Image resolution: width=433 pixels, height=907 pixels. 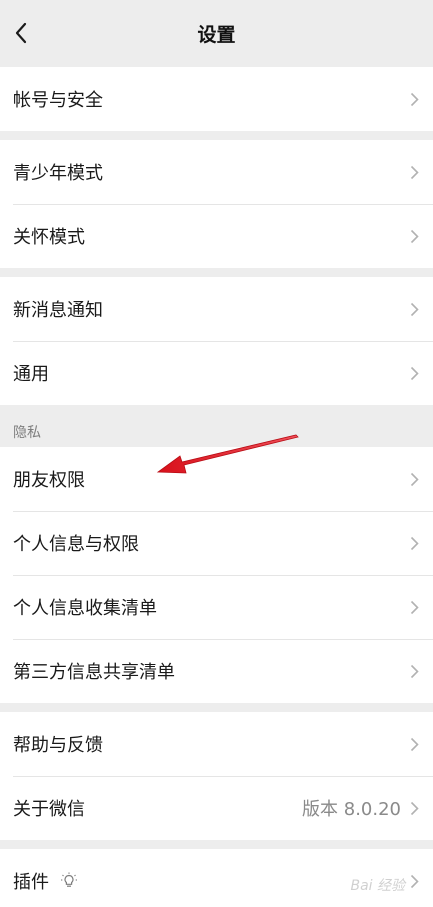 I want to click on row-label: 新消息通知, so click(x=58, y=310).